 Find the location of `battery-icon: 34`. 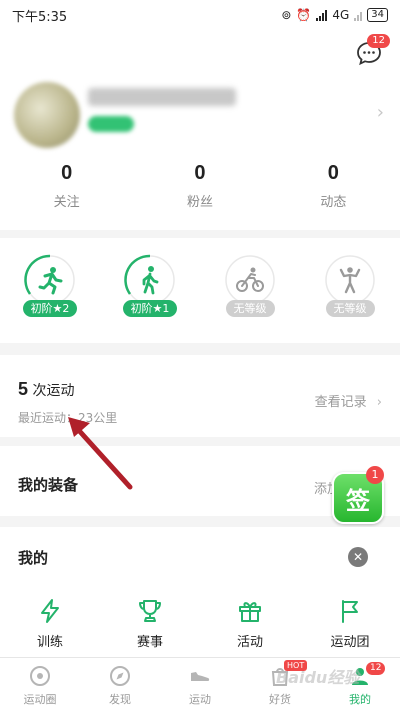

battery-icon: 34 is located at coordinates (377, 15).